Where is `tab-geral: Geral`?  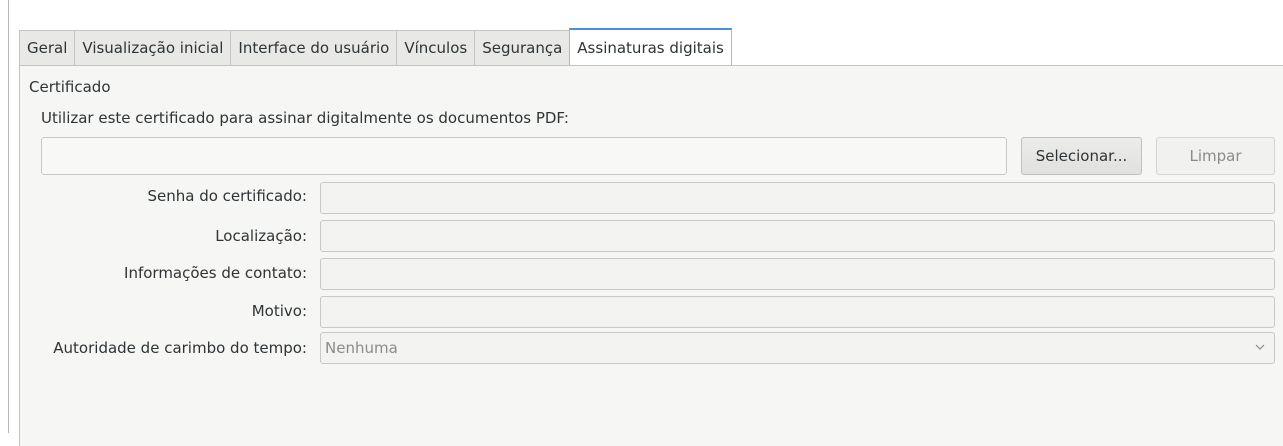 tab-geral: Geral is located at coordinates (47, 47).